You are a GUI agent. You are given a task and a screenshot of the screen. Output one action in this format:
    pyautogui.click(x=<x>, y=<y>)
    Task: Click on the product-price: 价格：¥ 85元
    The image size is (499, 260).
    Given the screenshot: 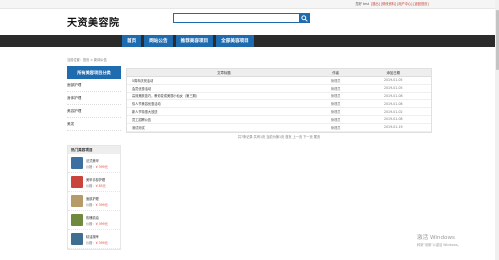 What is the action you would take?
    pyautogui.click(x=96, y=185)
    